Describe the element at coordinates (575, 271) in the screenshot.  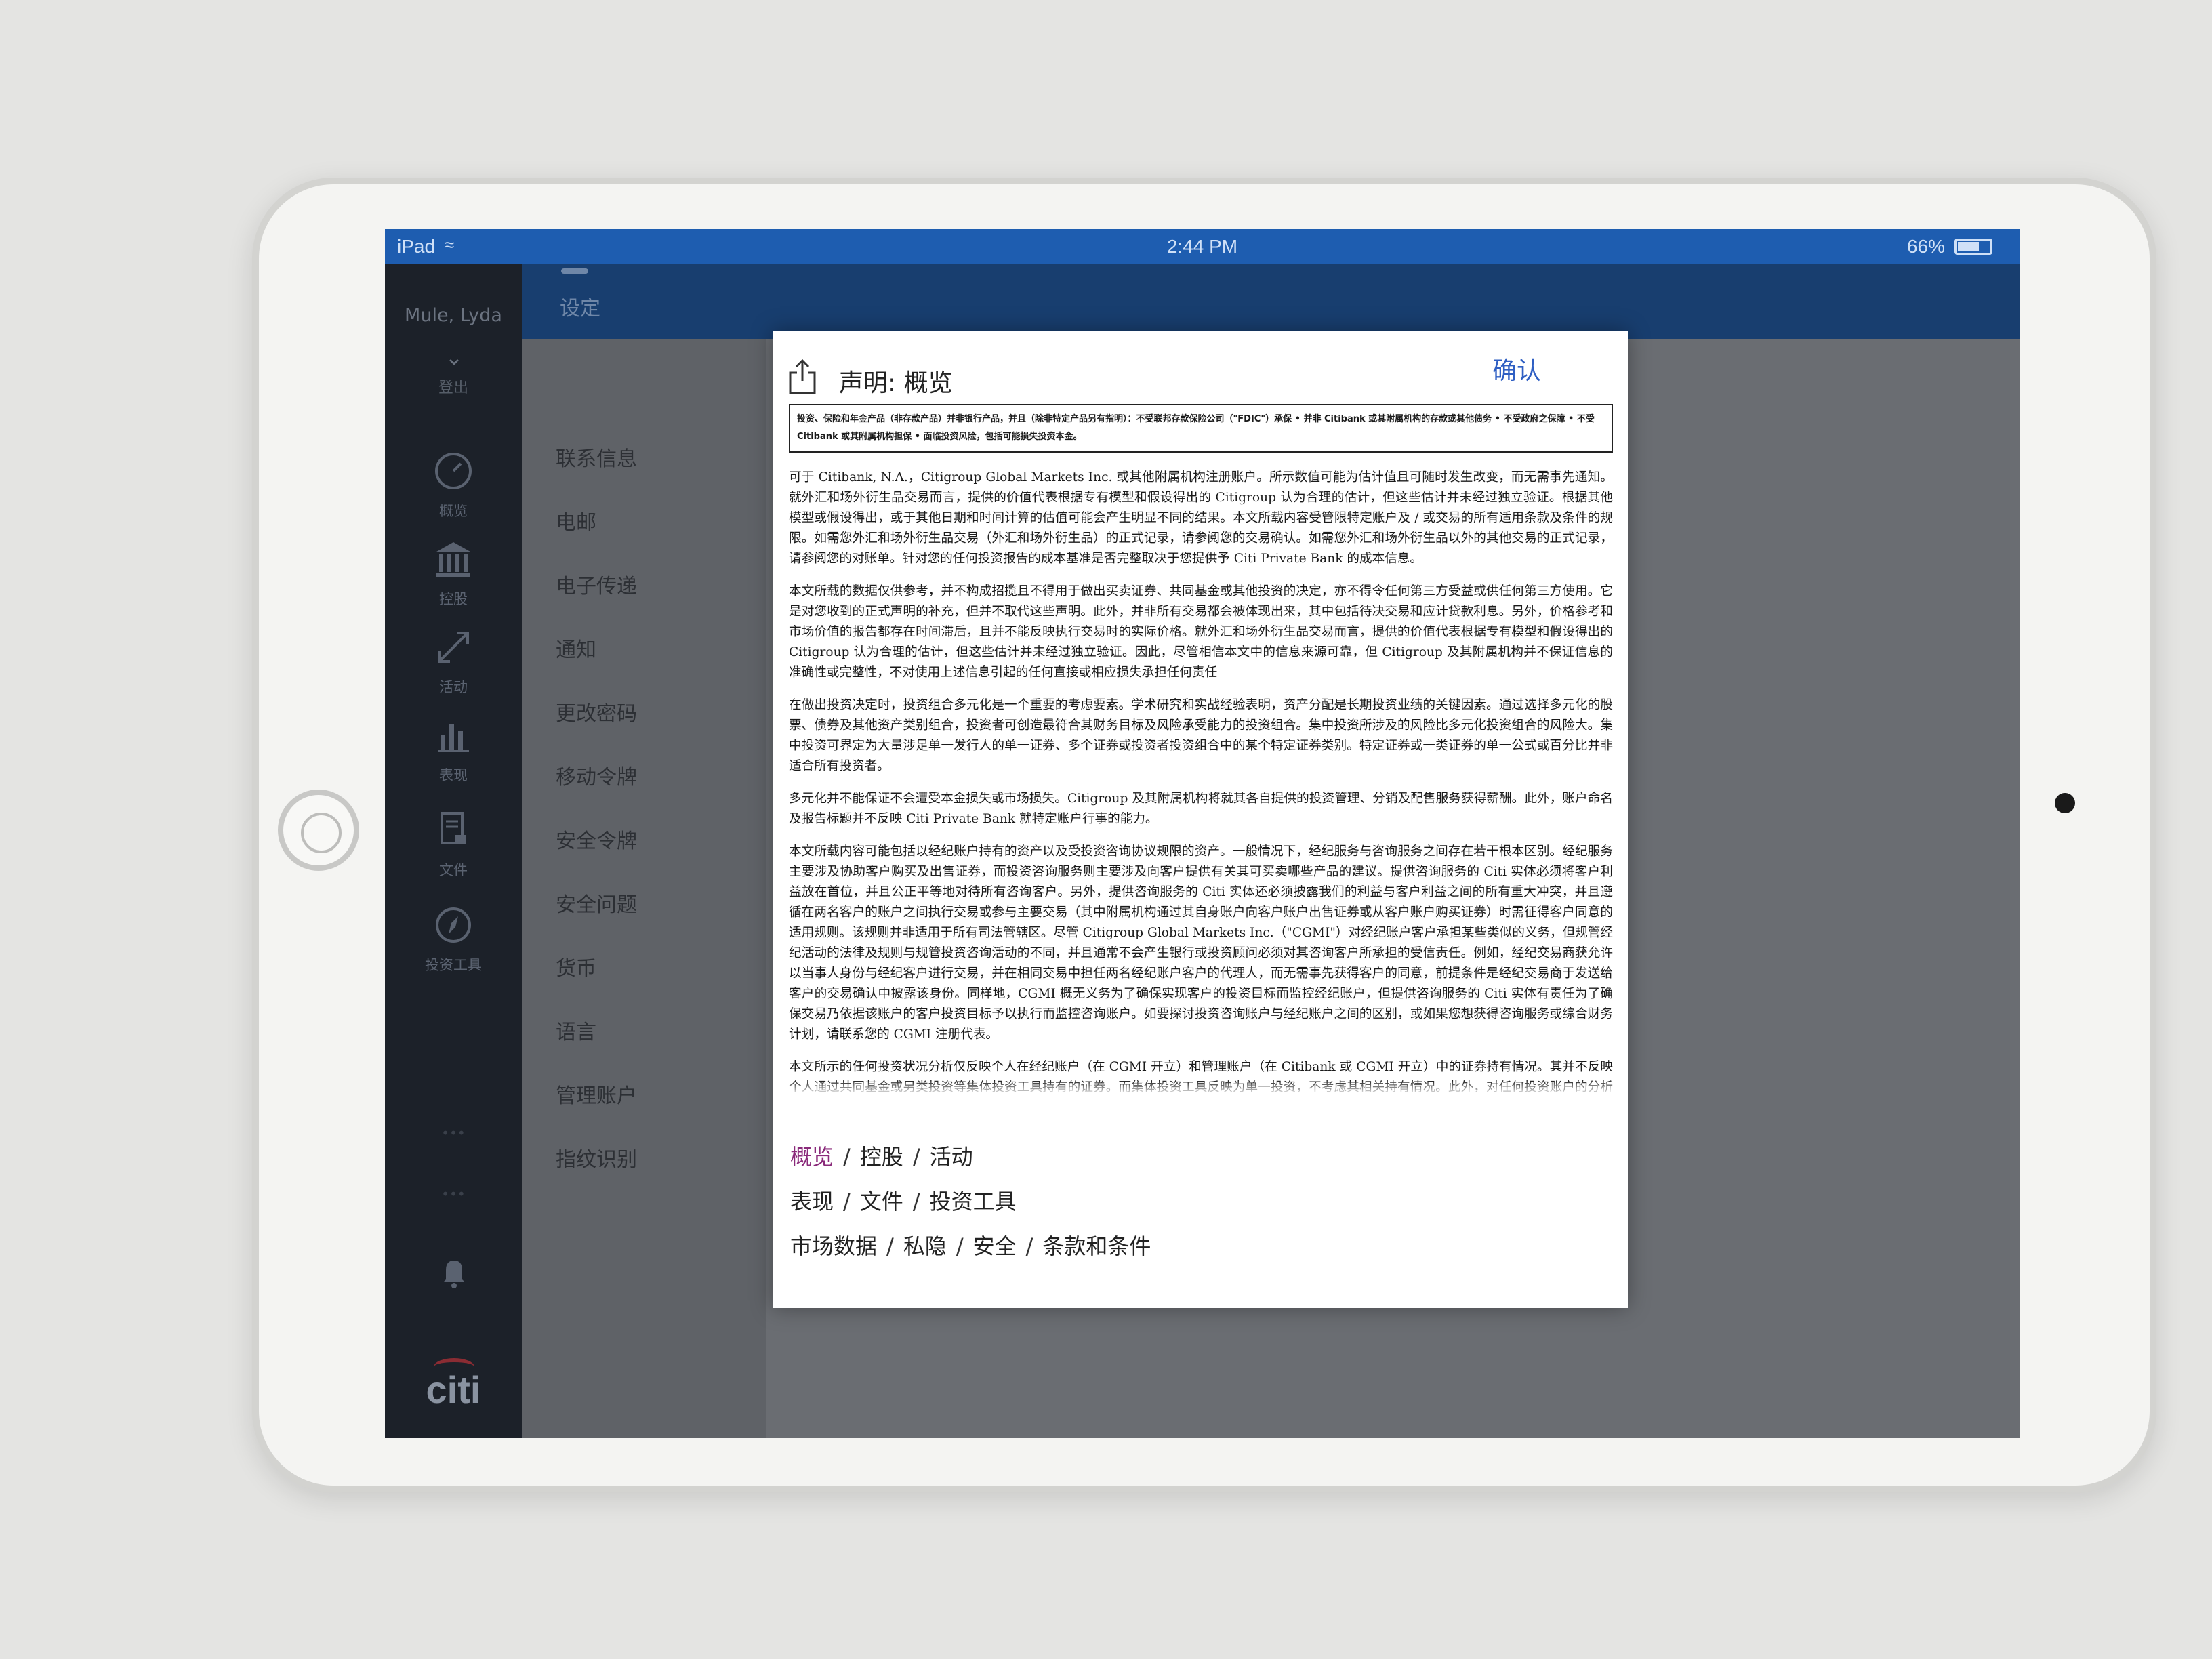
I see `menu-handle-icon` at that location.